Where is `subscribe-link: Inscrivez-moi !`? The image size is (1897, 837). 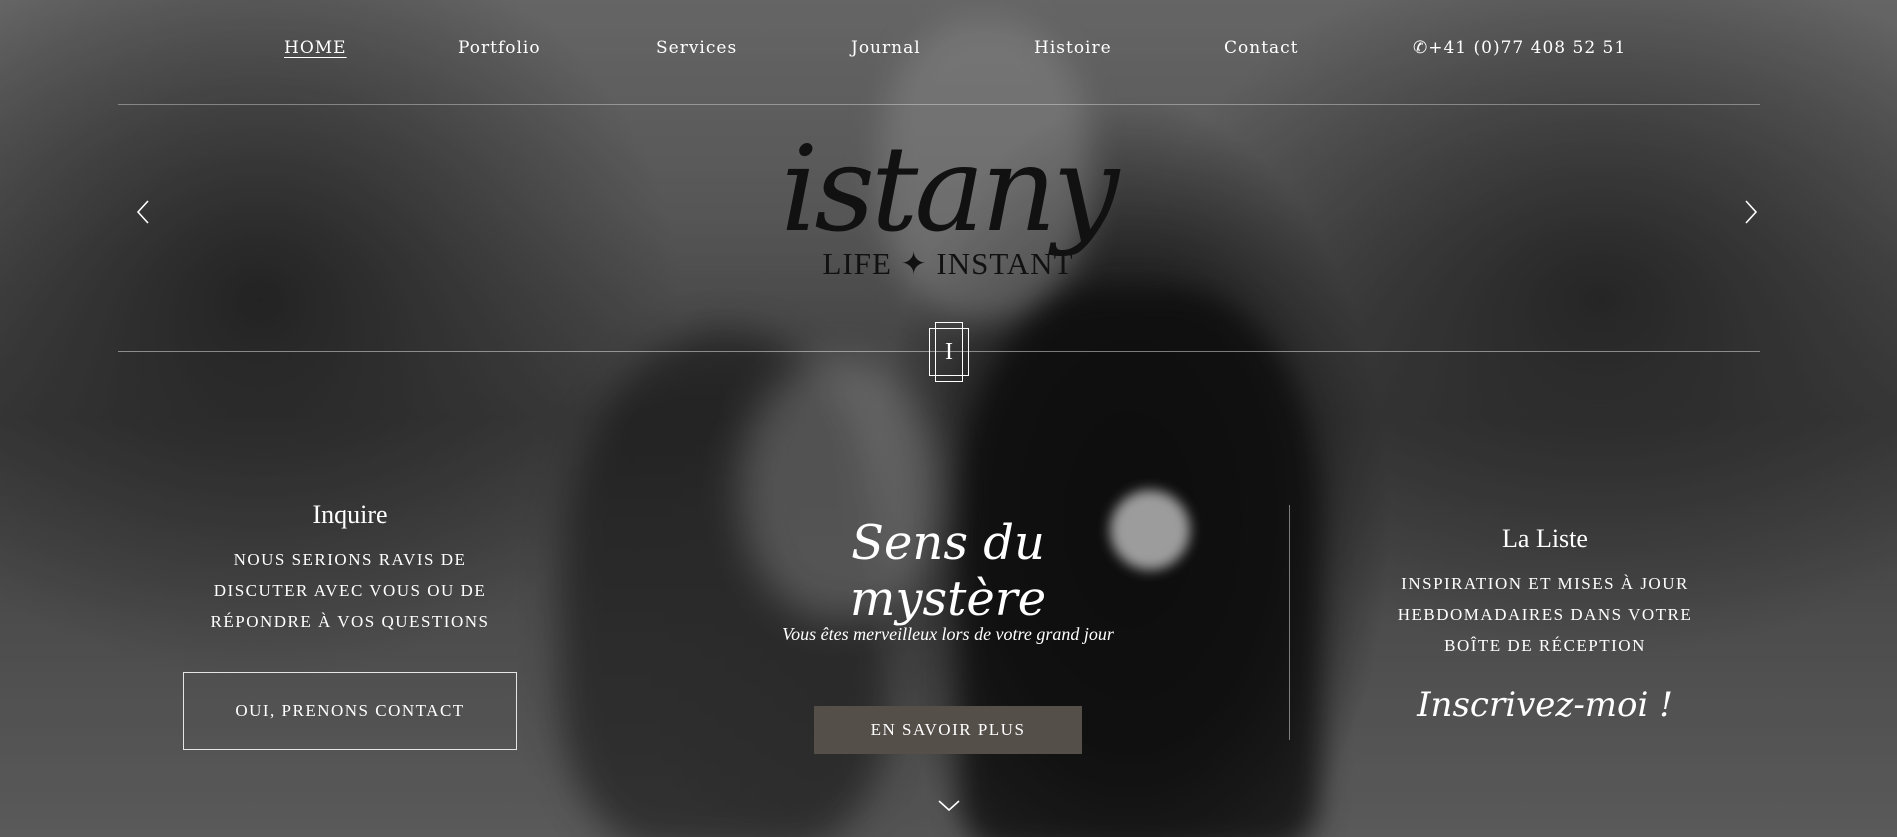
subscribe-link: Inscrivez-moi ! is located at coordinates (1545, 705).